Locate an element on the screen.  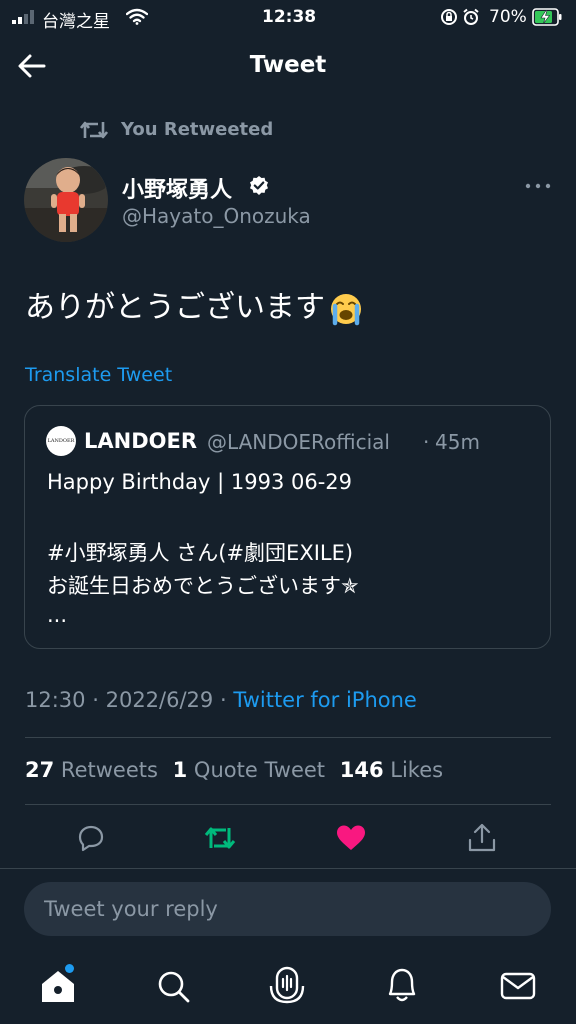
retweets-stat: 27 Retweets is located at coordinates (91, 770).